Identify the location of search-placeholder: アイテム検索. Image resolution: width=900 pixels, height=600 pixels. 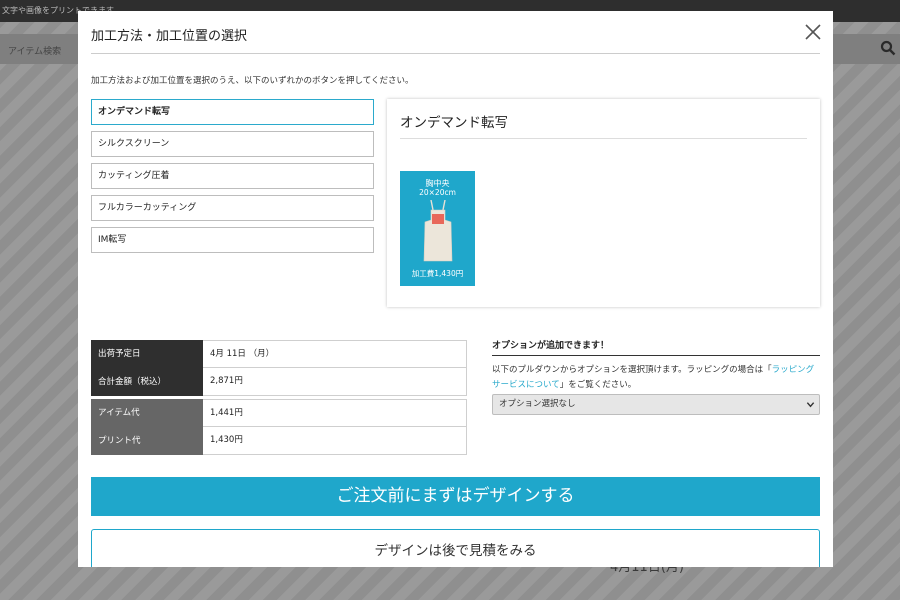
(35, 52).